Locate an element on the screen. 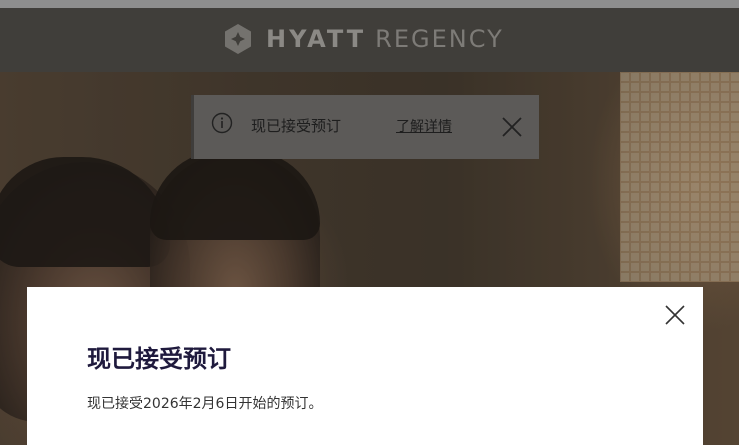  modal-body-text: 现已接受2026年2月6日开始的预订。 is located at coordinates (205, 404).